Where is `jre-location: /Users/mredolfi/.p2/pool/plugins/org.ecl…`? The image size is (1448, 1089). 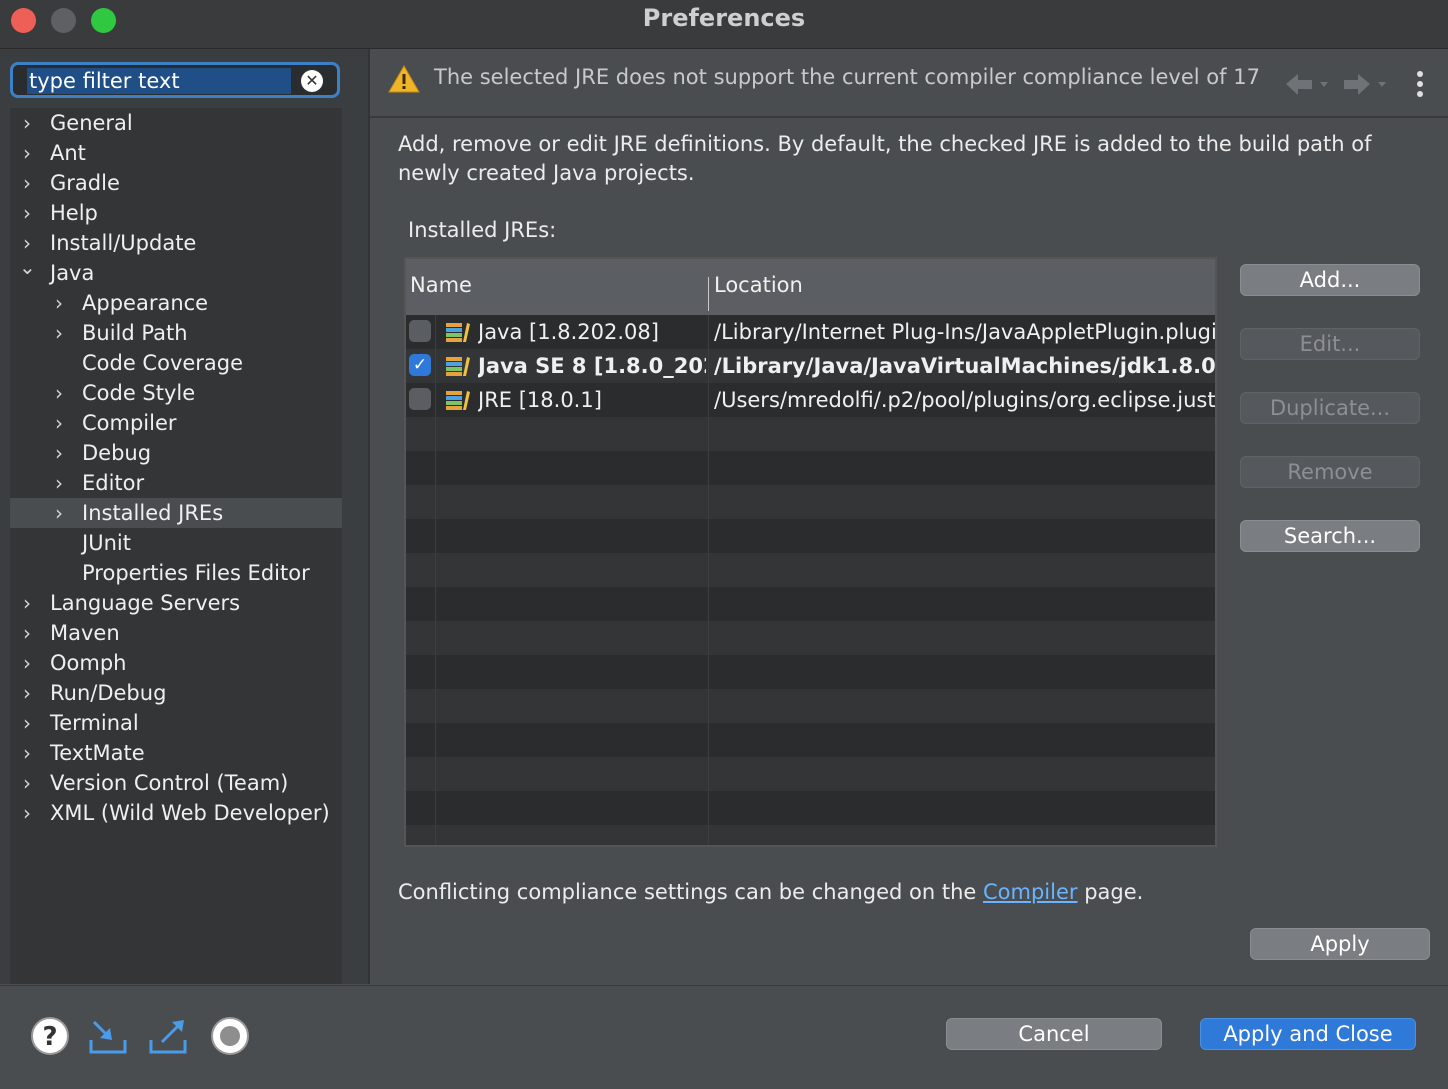
jre-location: /Users/mredolfi/.p2/pool/plugins/org.ecl… is located at coordinates (965, 400).